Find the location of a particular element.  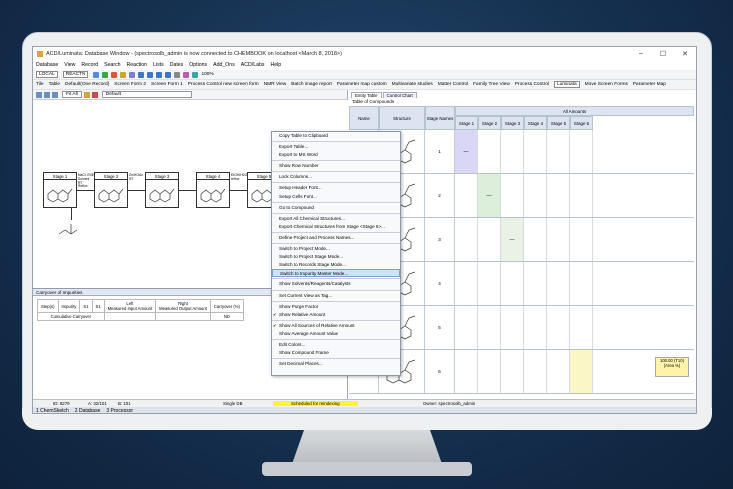

color-icon is located at coordinates (86, 94).